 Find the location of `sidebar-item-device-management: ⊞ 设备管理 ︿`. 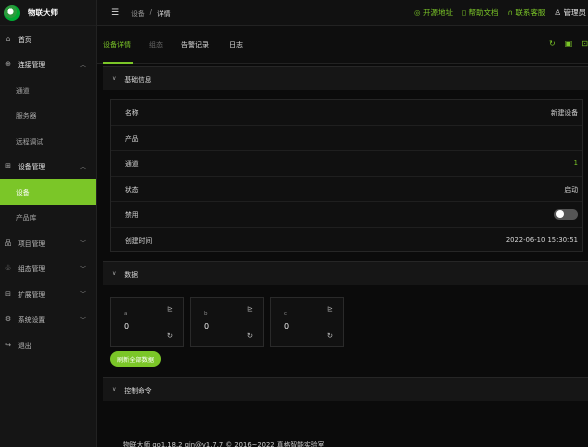

sidebar-item-device-management: ⊞ 设备管理 ︿ is located at coordinates (48, 167).